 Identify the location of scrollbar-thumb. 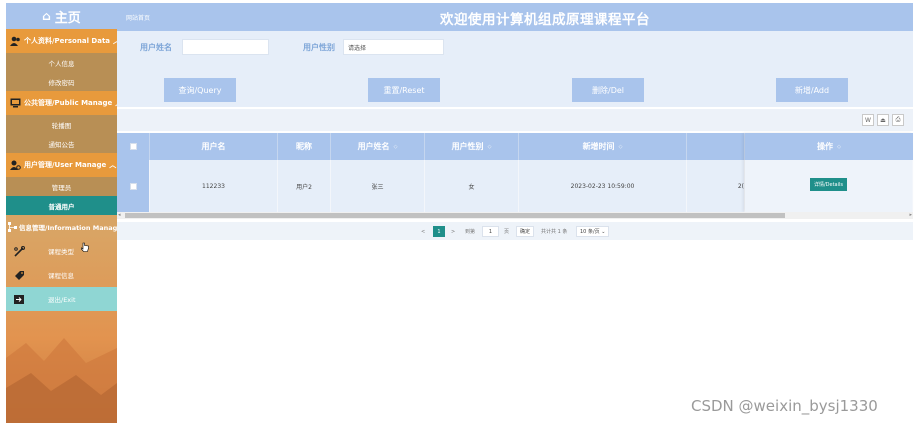
(455, 215).